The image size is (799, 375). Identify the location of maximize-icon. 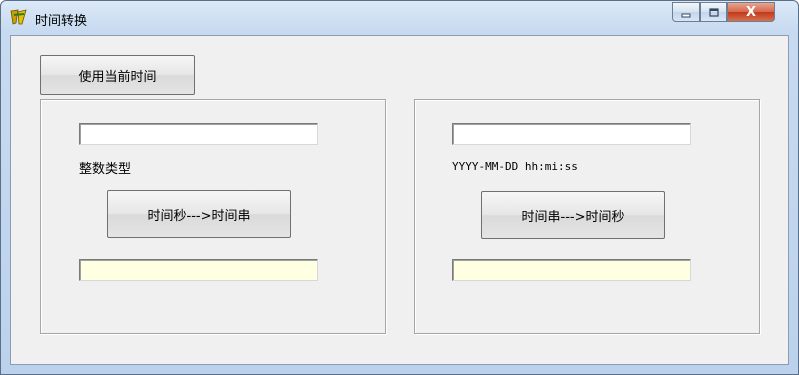
(714, 12).